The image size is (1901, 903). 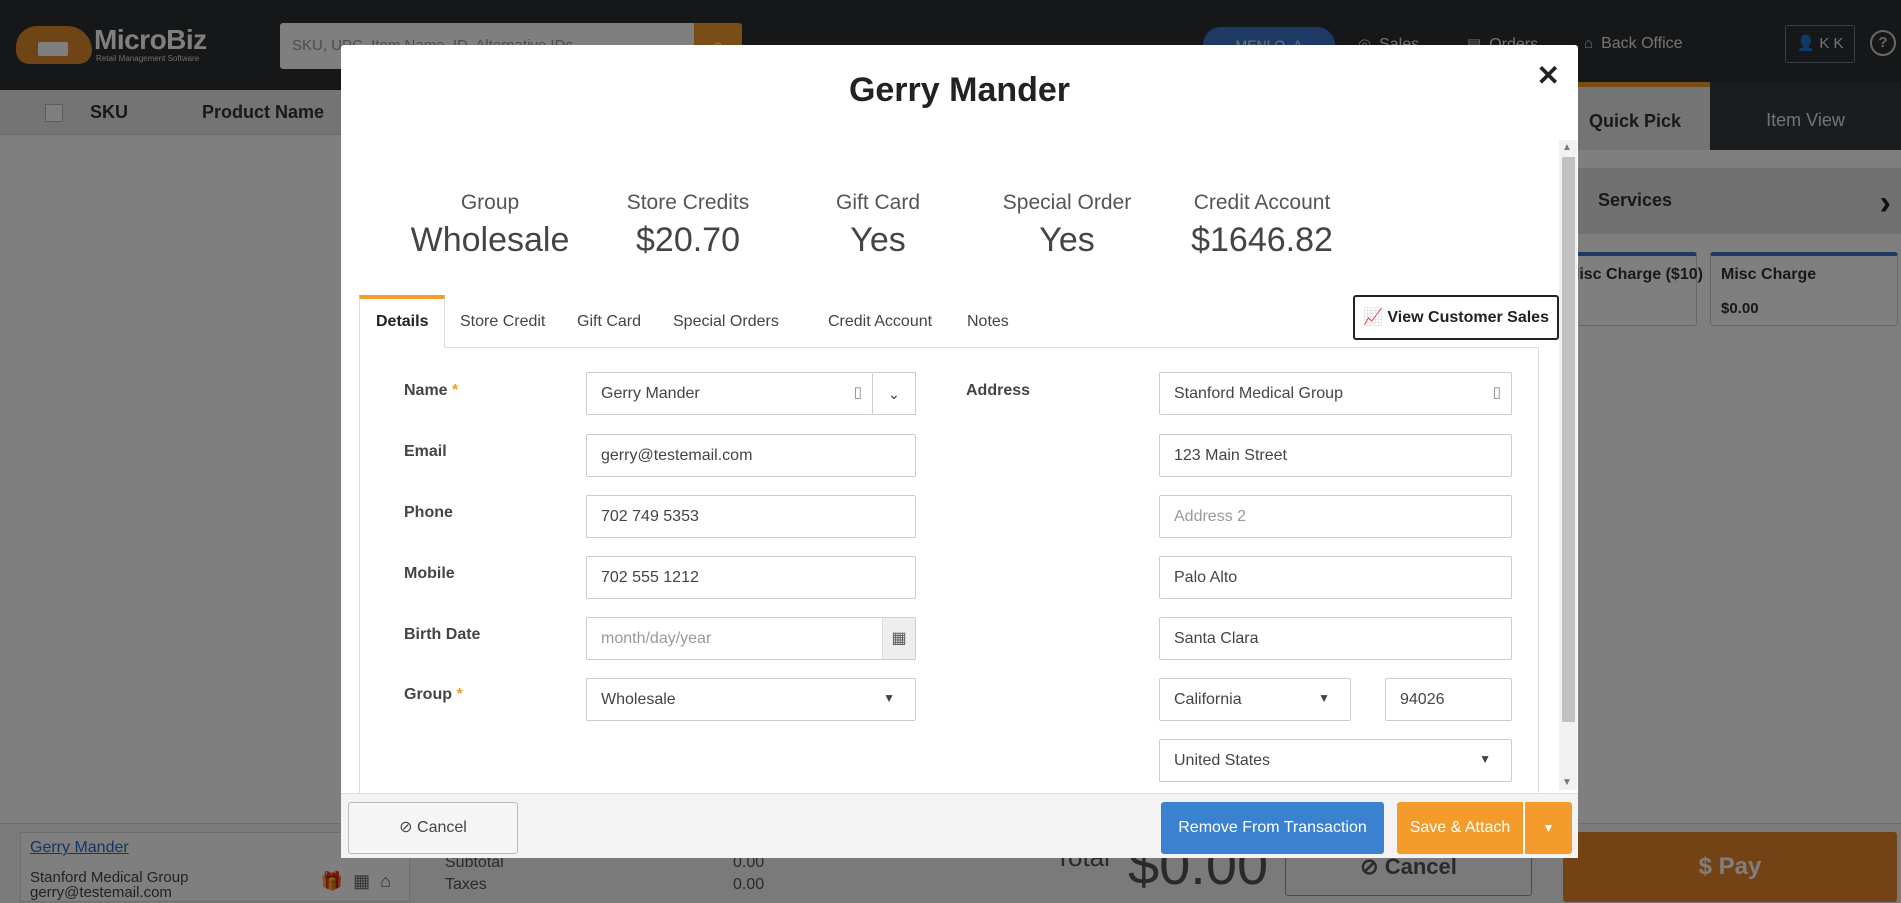 I want to click on close-icon: ✕, so click(x=1548, y=75).